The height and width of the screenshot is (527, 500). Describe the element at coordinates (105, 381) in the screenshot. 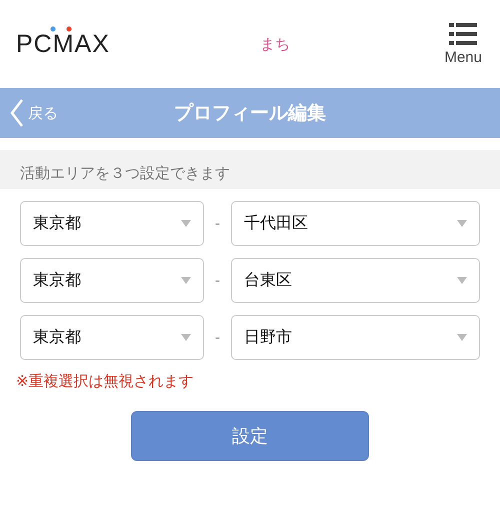

I see `warning-note: ※重複選択は無視されます` at that location.